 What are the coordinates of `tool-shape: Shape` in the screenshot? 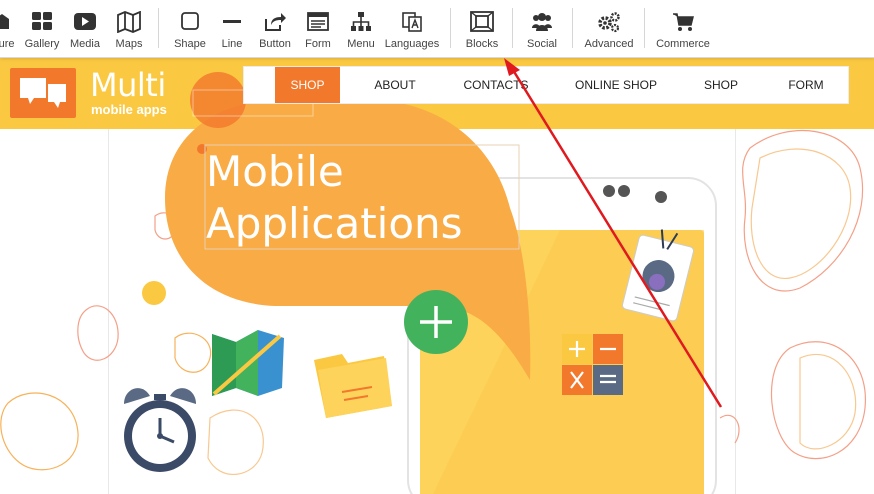 It's located at (190, 29).